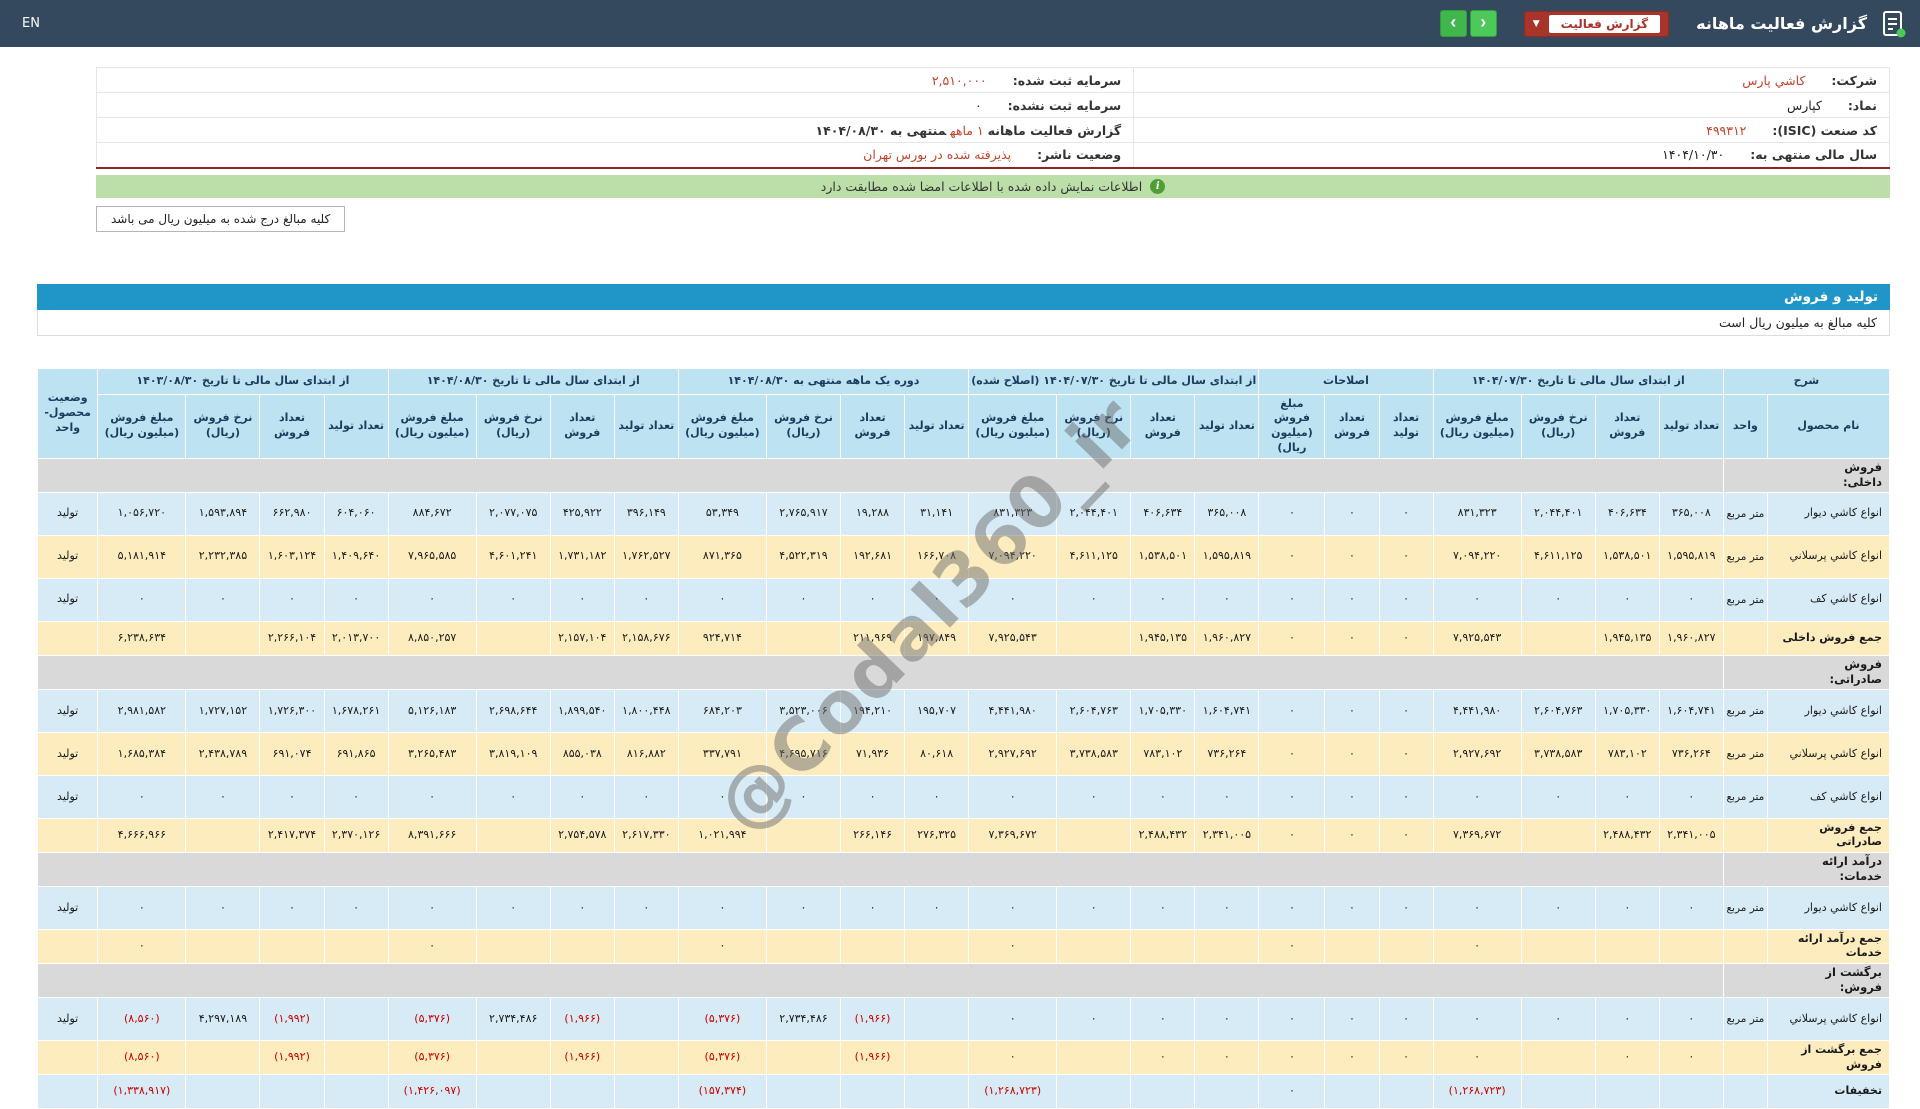 Image resolution: width=1920 pixels, height=1109 pixels. What do you see at coordinates (1824, 130) in the screenshot?
I see `info-label: کد صنعت (ISIC):` at bounding box center [1824, 130].